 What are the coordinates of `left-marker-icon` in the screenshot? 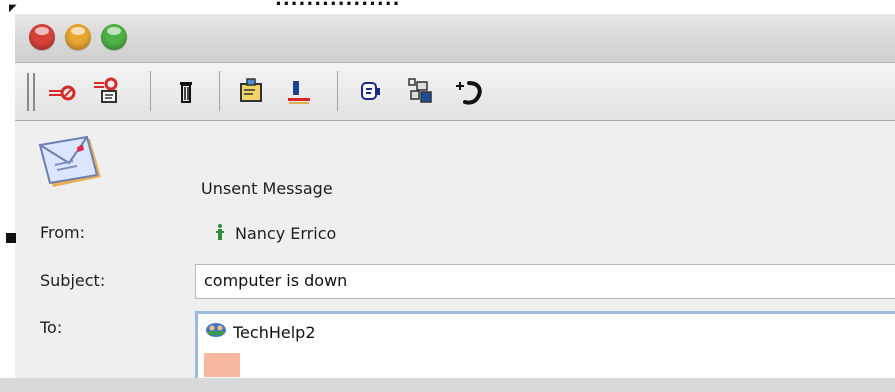 It's located at (11, 238).